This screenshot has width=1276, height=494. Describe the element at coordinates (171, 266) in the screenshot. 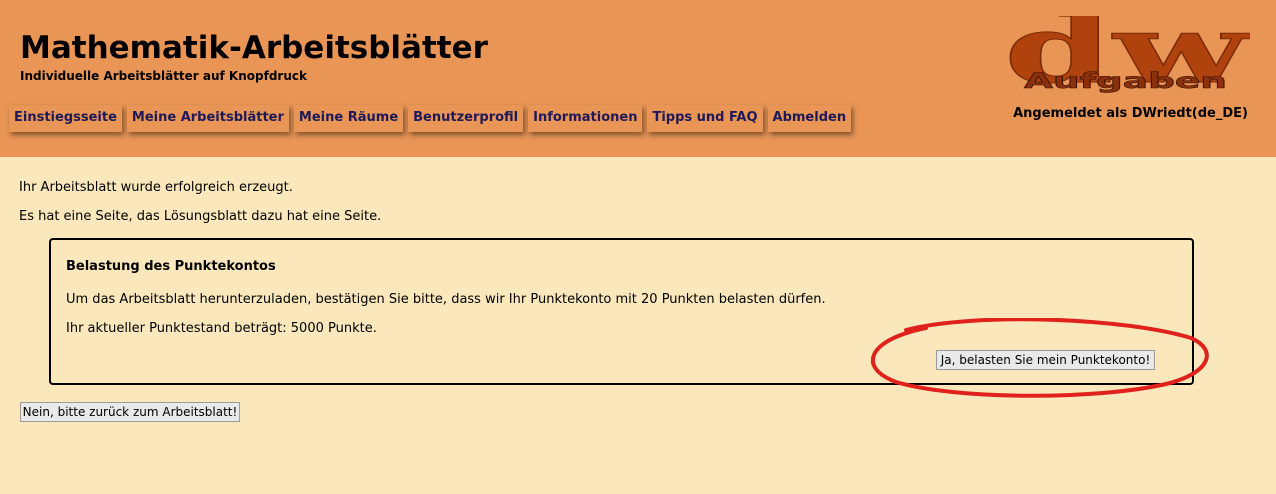

I see `box-title: Belastung des Punktekontos` at that location.